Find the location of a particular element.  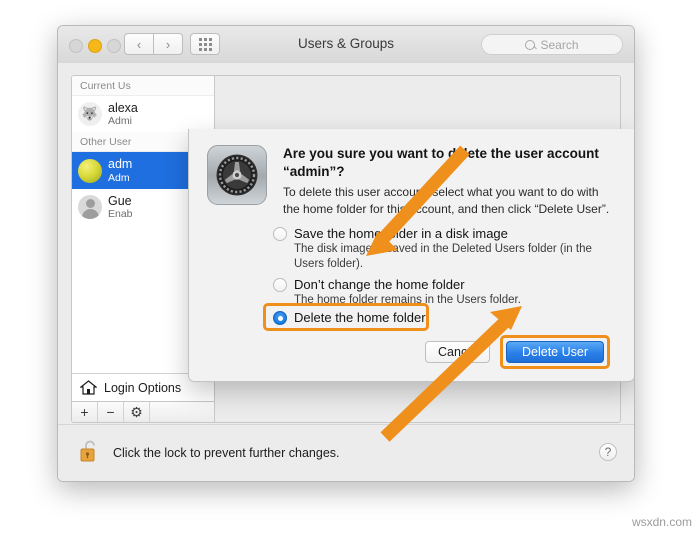

add-user-button: + is located at coordinates (85, 412).